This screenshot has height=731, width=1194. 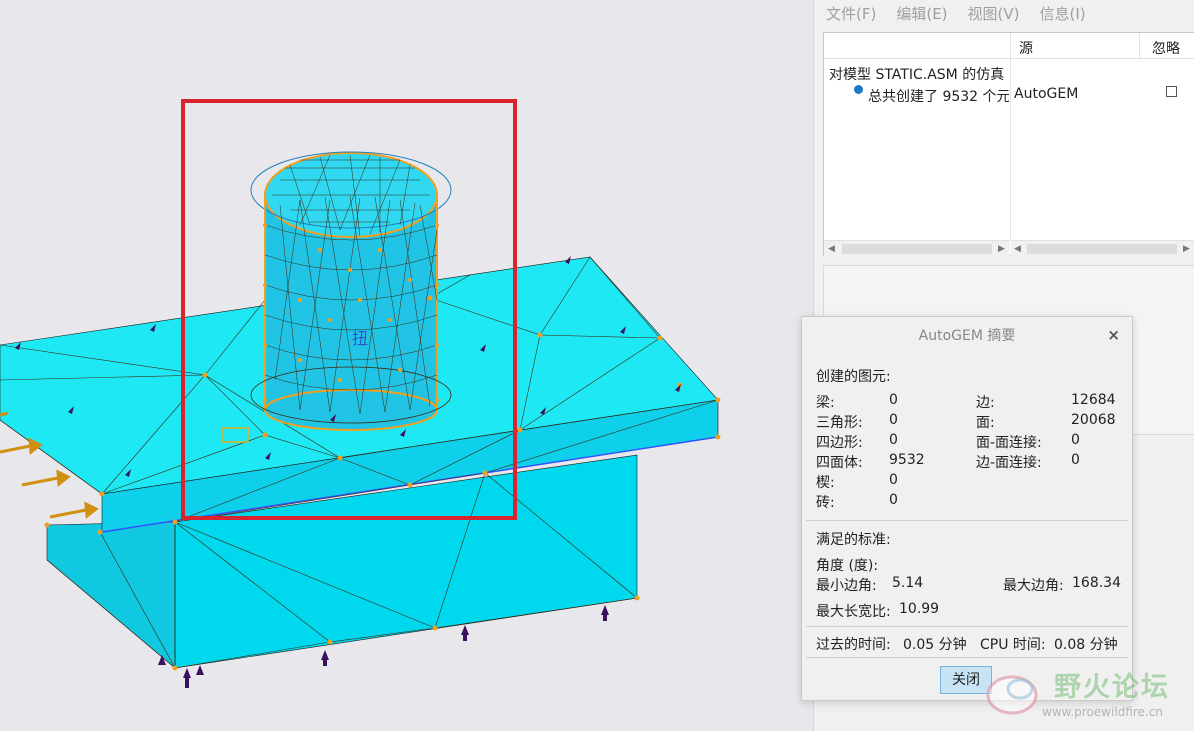 What do you see at coordinates (853, 540) in the screenshot?
I see `criteria-heading: 满足的标准:` at bounding box center [853, 540].